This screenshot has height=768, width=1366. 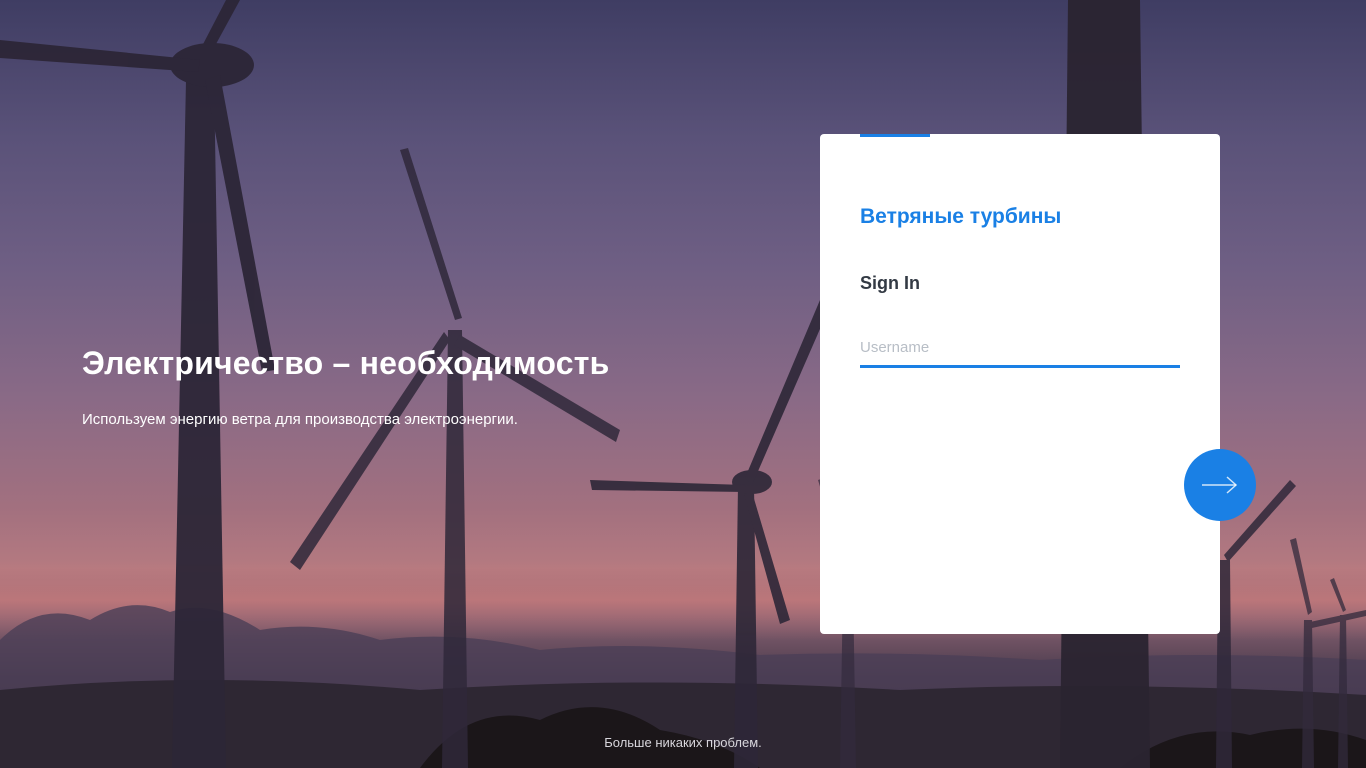 I want to click on username-input, so click(x=1020, y=349).